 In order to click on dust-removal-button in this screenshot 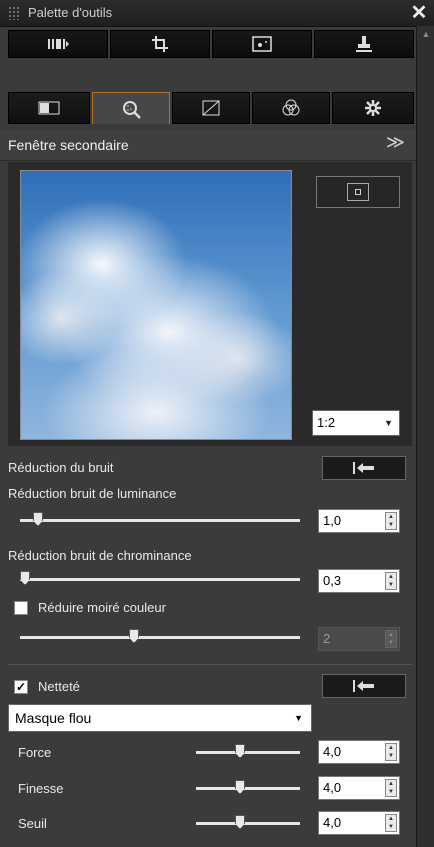, I will do `click(262, 44)`.